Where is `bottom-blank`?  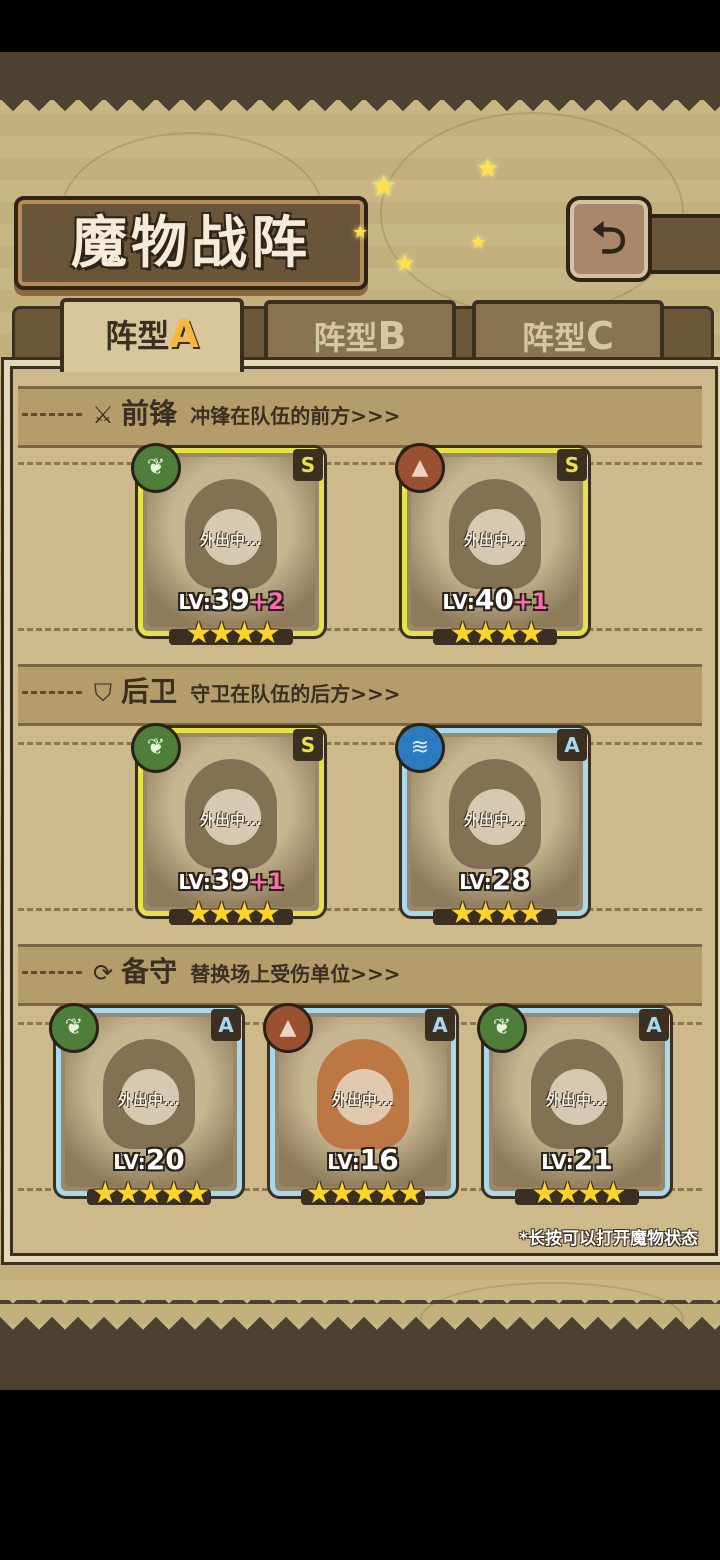
bottom-blank is located at coordinates (360, 1475).